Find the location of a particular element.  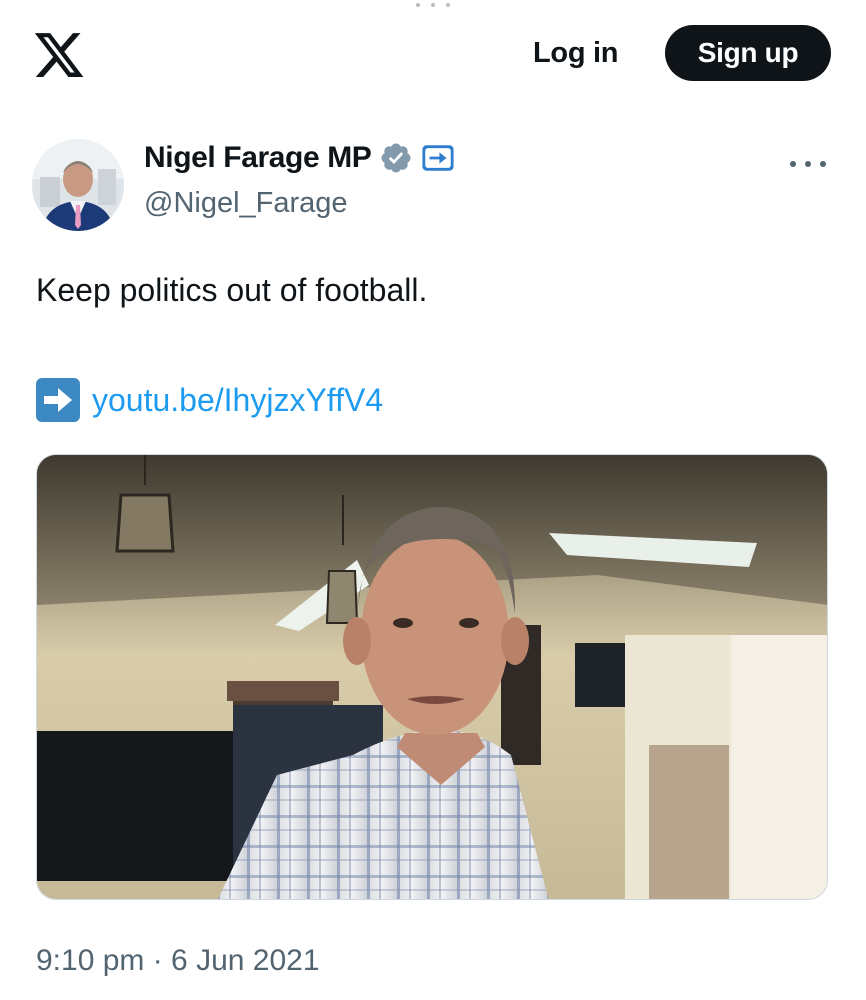

login-link: Log in is located at coordinates (575, 53).